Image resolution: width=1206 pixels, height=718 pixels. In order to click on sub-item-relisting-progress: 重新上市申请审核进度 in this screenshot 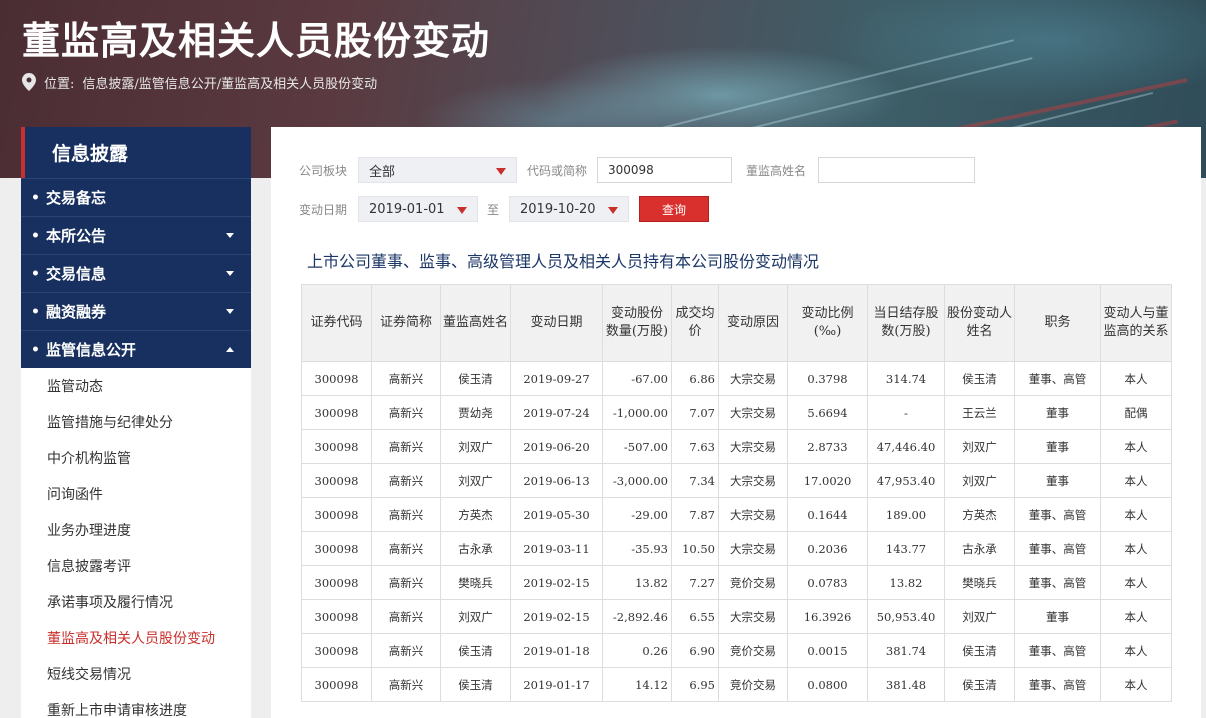, I will do `click(136, 705)`.